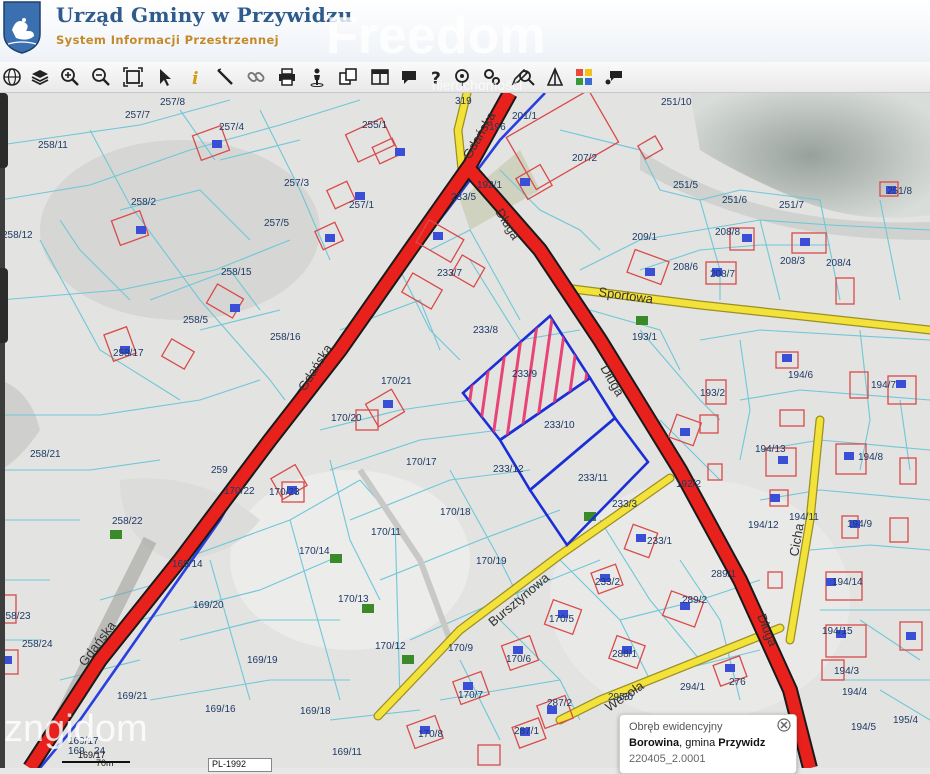 The image size is (930, 774). Describe the element at coordinates (37, 644) in the screenshot. I see `parcel-label: 258/24` at that location.